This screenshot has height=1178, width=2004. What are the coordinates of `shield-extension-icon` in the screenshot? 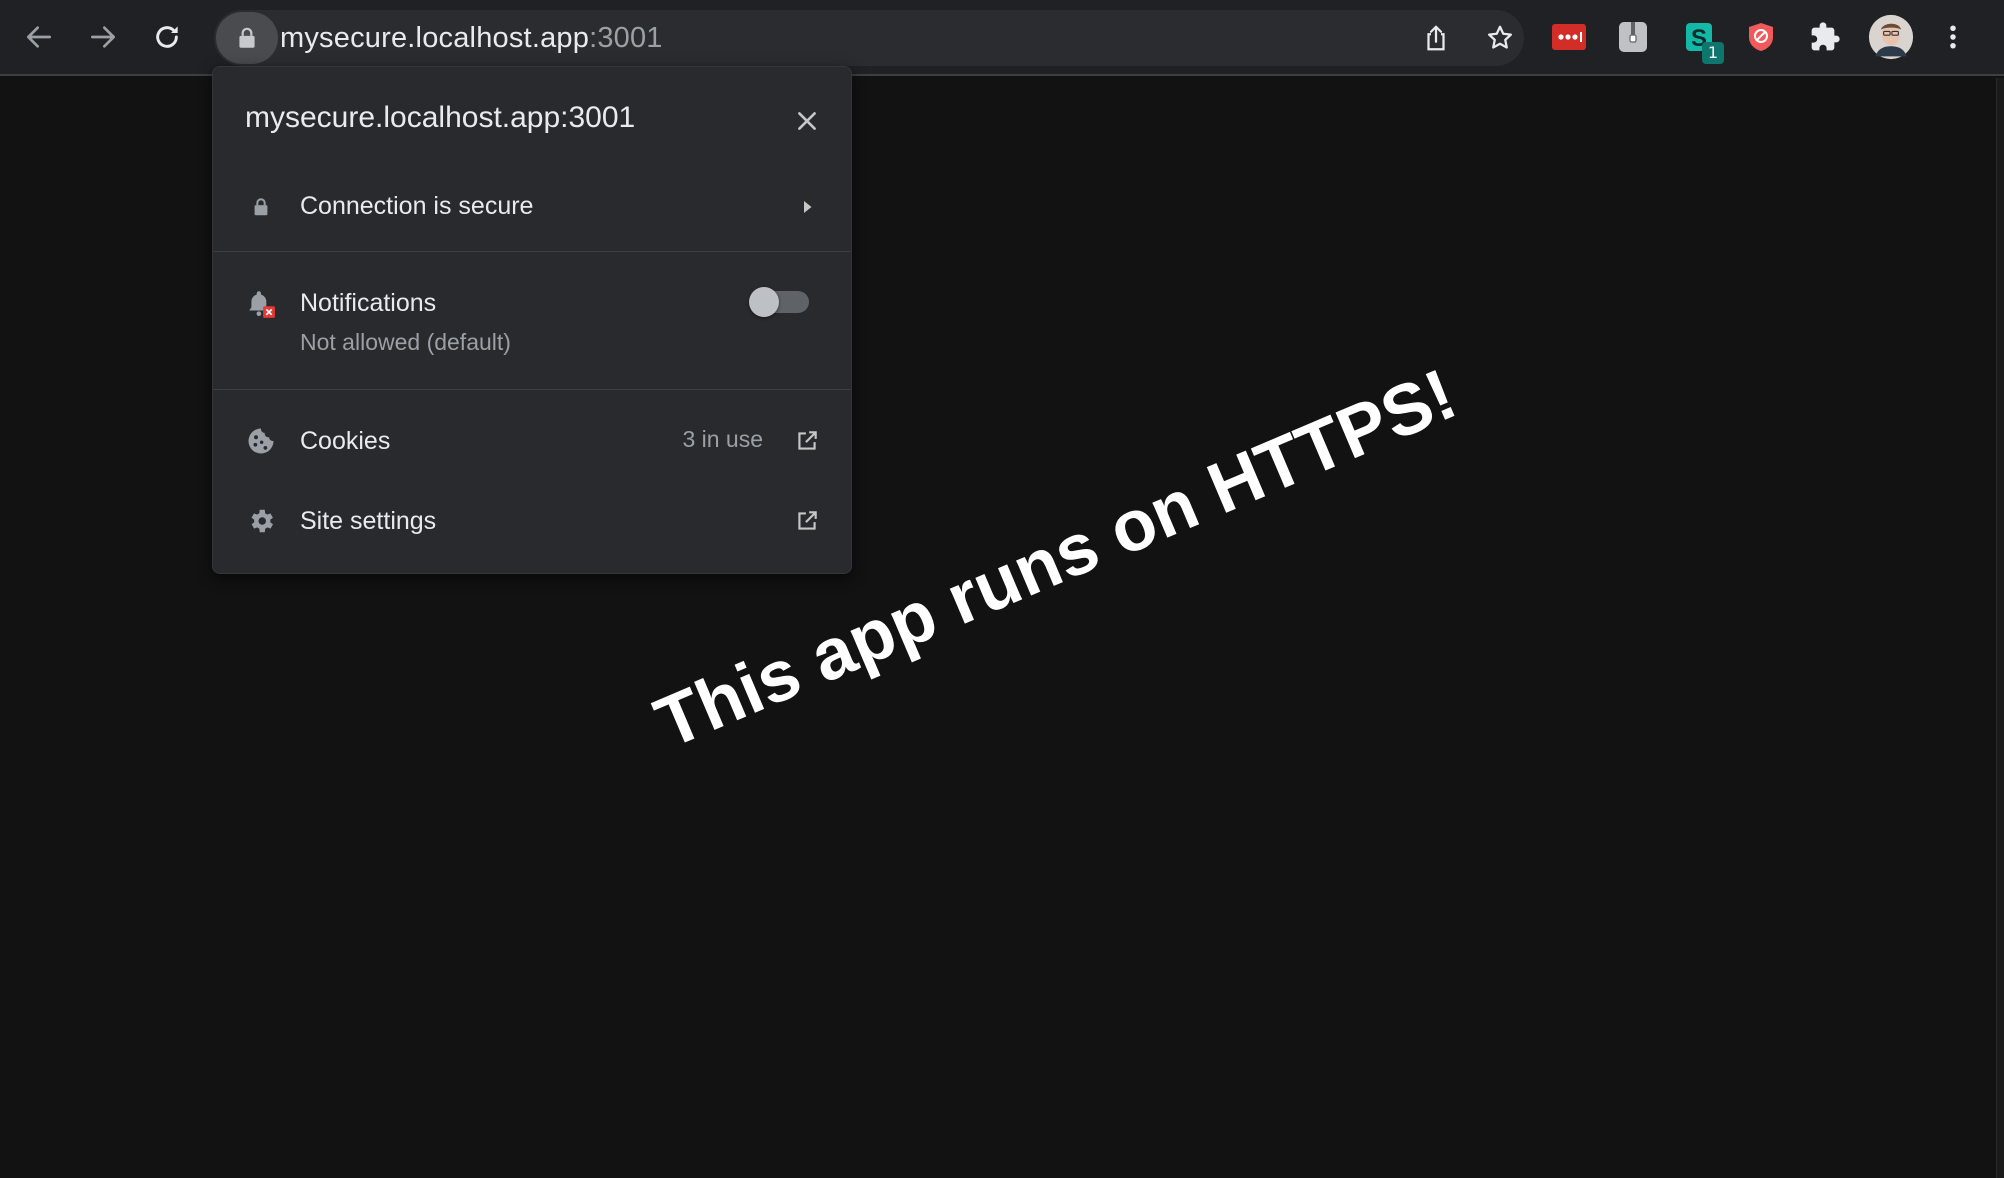 It's located at (1761, 37).